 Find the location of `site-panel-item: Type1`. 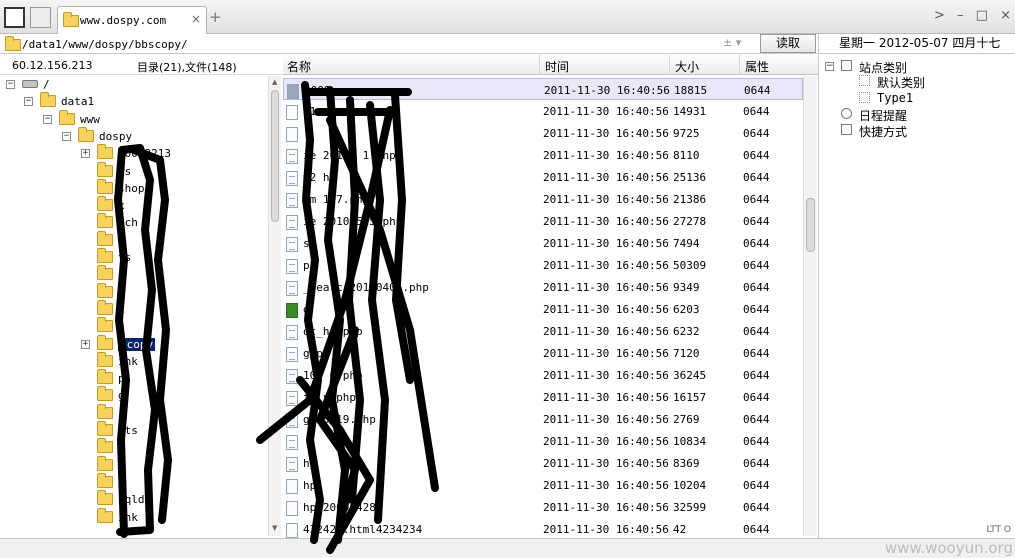

site-panel-item: Type1 is located at coordinates (916, 98).